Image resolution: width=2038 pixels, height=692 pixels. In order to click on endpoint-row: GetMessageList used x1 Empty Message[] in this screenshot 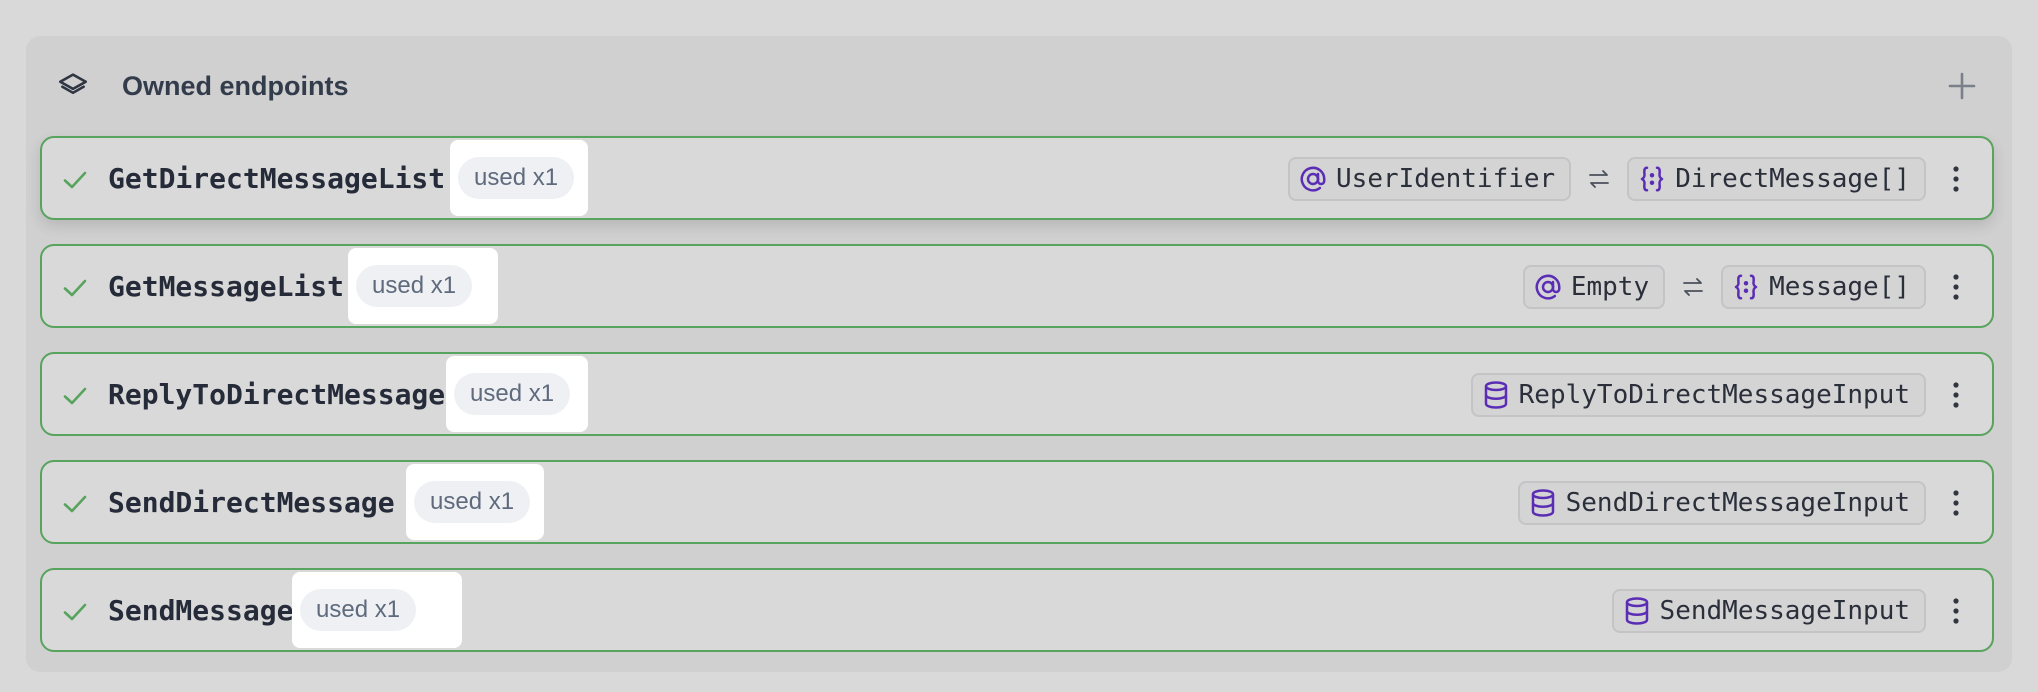, I will do `click(1017, 286)`.